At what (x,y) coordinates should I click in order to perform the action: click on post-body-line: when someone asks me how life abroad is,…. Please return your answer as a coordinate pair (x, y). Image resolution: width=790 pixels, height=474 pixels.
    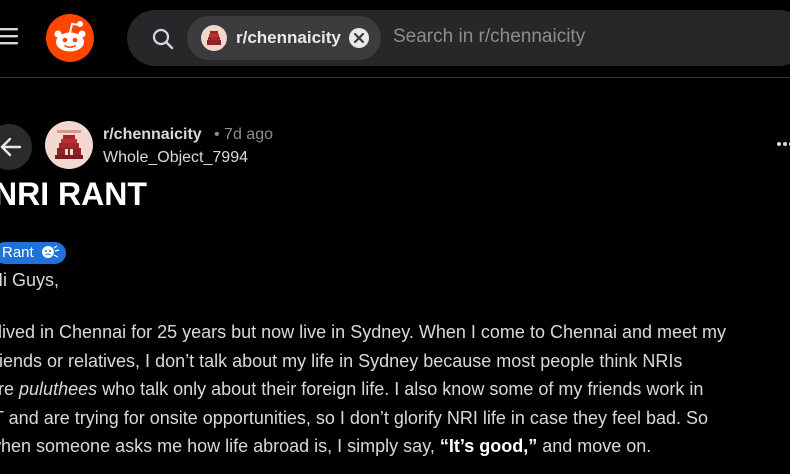
    Looking at the image, I should click on (395, 446).